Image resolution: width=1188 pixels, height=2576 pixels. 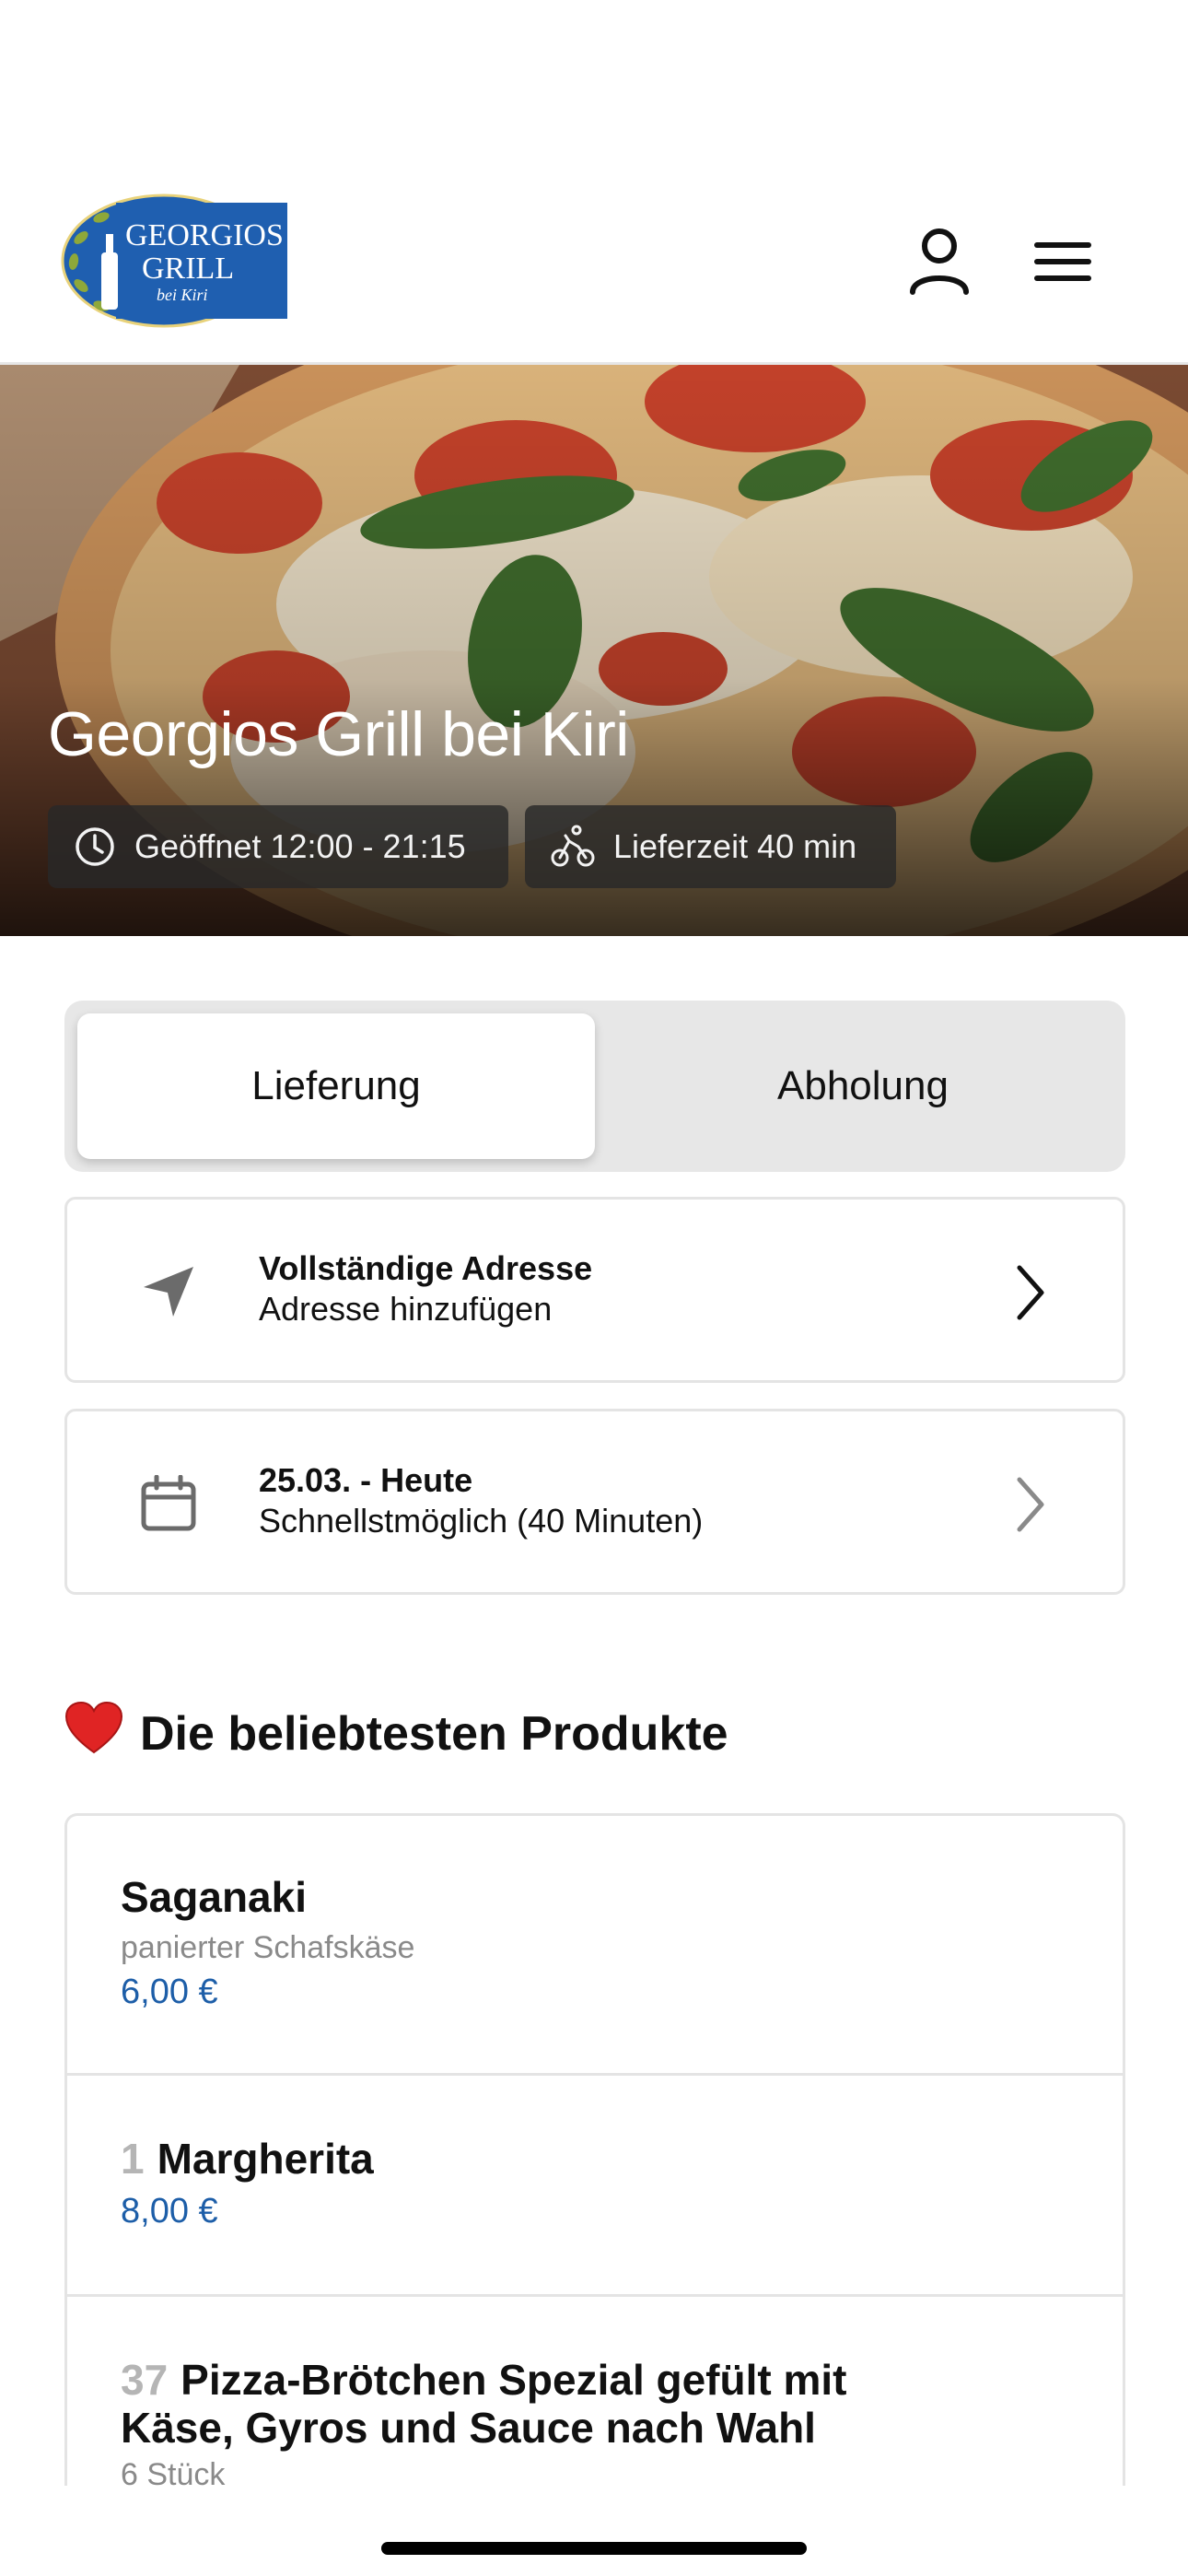 What do you see at coordinates (93, 1733) in the screenshot?
I see `heart-icon` at bounding box center [93, 1733].